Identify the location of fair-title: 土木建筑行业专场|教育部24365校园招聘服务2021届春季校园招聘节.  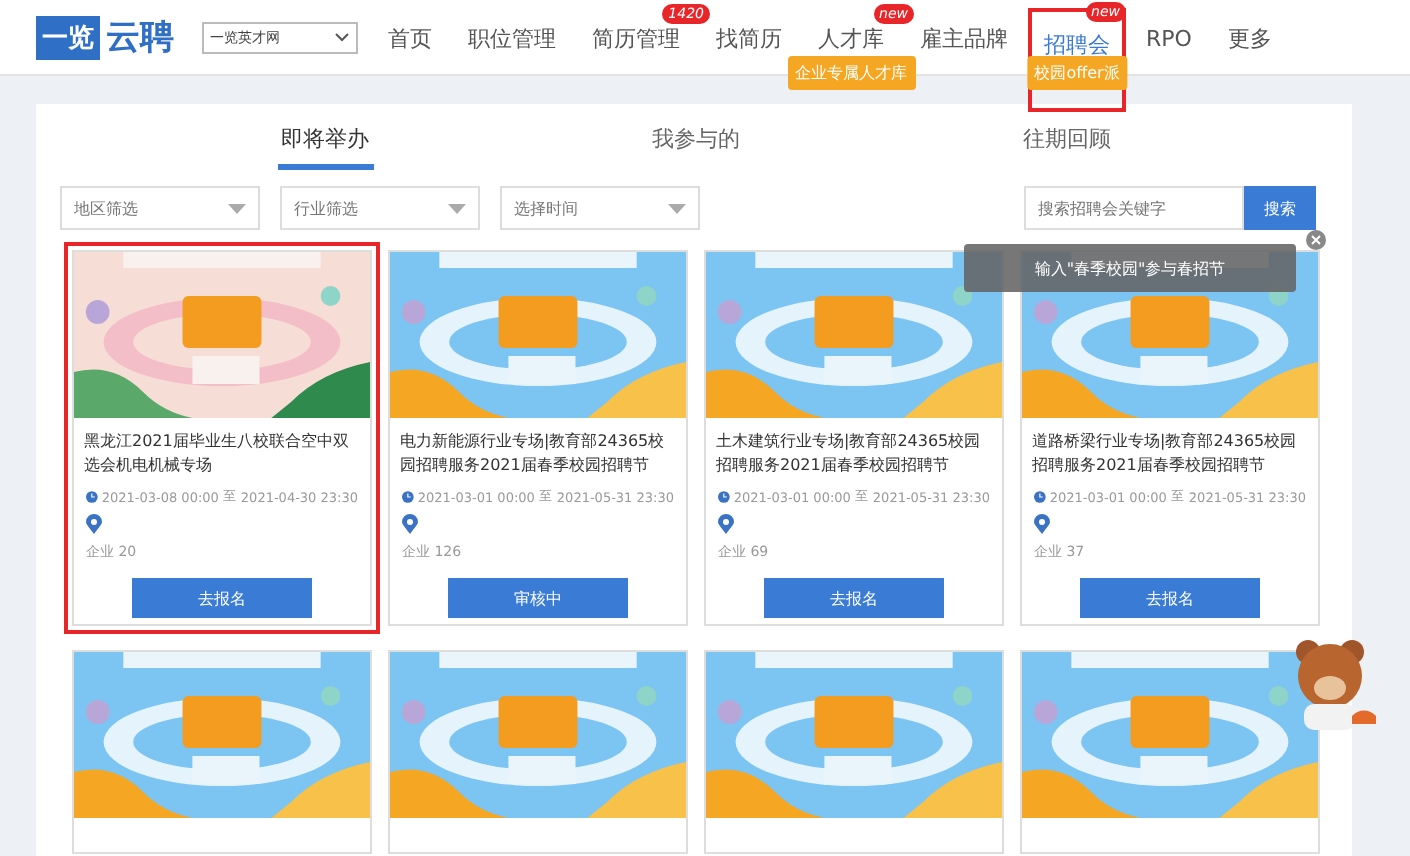
(854, 454).